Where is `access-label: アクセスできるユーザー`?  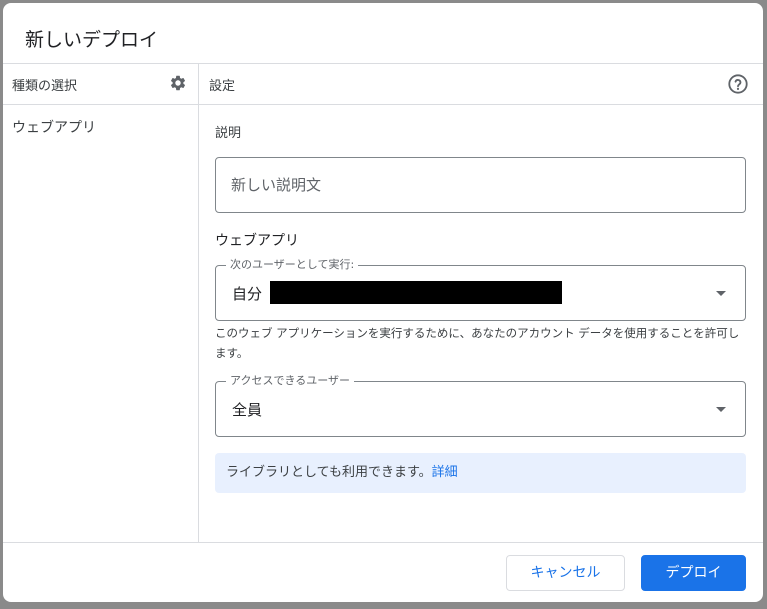
access-label: アクセスできるユーザー is located at coordinates (290, 381).